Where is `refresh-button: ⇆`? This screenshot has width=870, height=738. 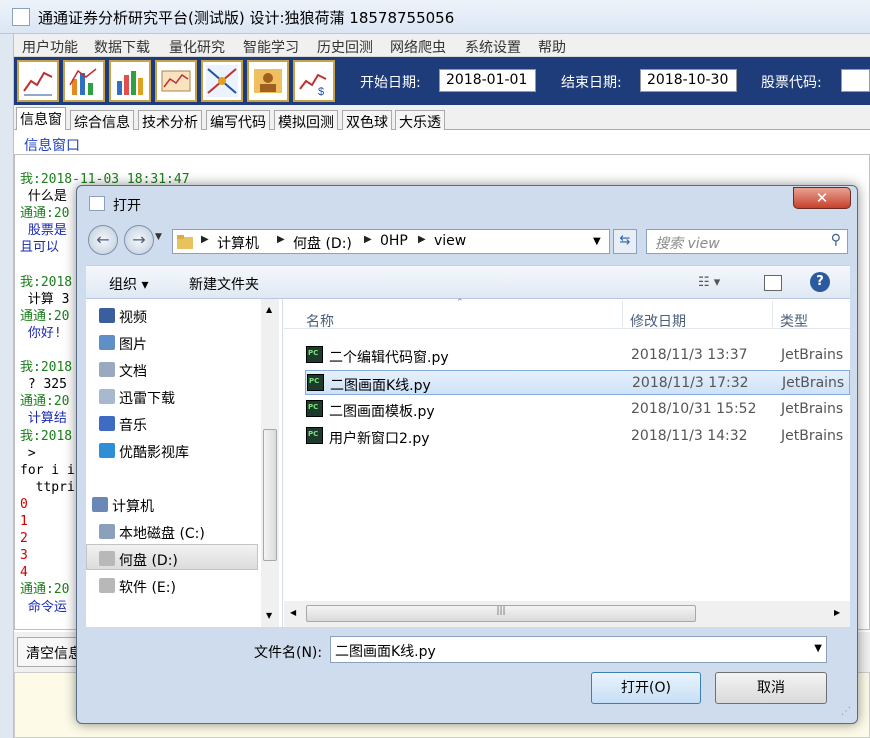
refresh-button: ⇆ is located at coordinates (625, 241).